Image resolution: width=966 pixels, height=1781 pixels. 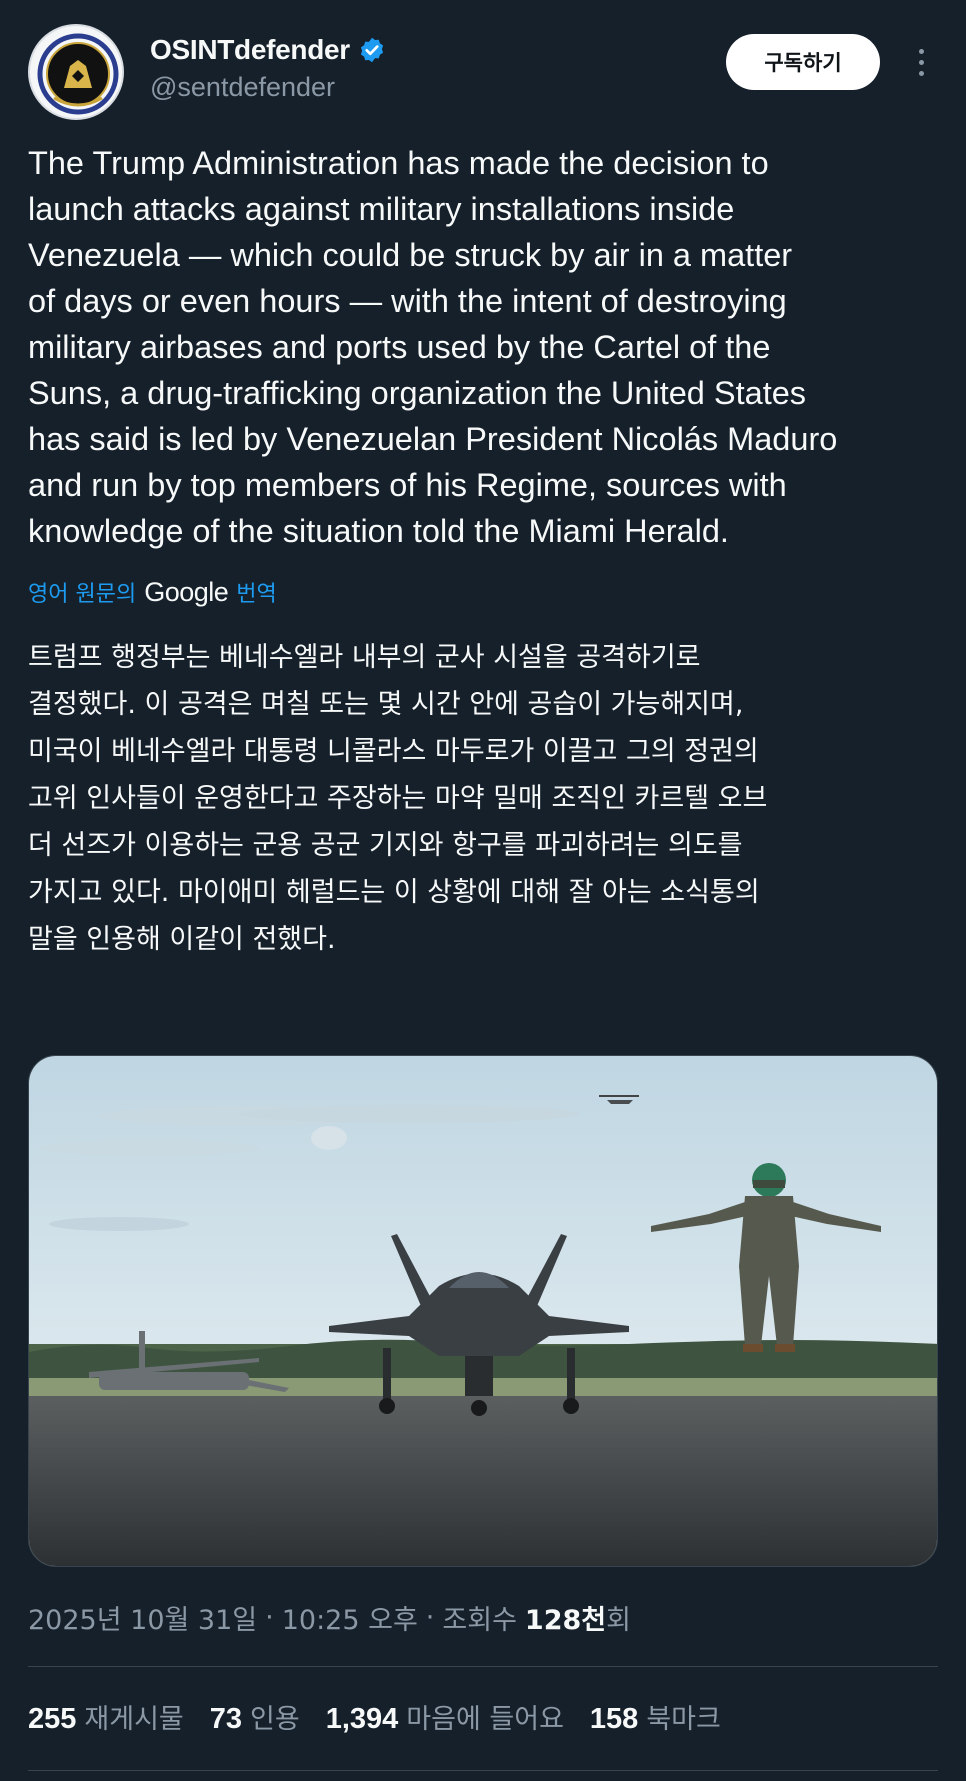 What do you see at coordinates (268, 68) in the screenshot?
I see `author-info: OSINTdefender @sentdefender` at bounding box center [268, 68].